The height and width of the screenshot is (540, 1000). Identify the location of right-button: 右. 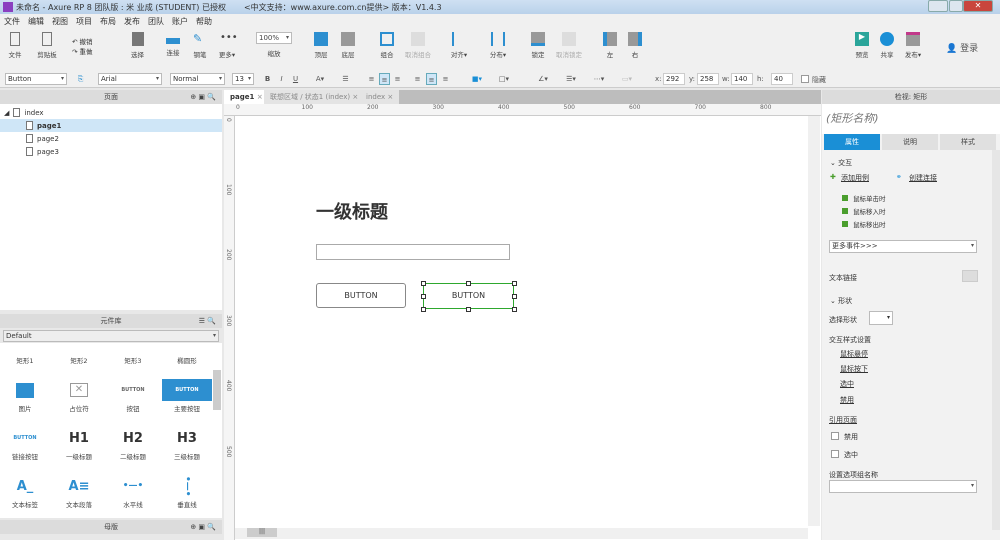
(635, 45).